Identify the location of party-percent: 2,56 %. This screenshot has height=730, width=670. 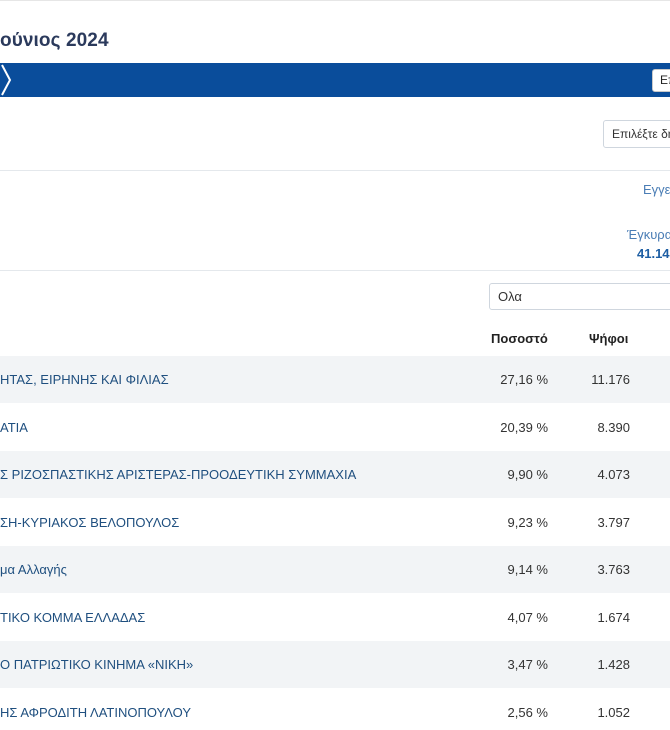
(527, 712).